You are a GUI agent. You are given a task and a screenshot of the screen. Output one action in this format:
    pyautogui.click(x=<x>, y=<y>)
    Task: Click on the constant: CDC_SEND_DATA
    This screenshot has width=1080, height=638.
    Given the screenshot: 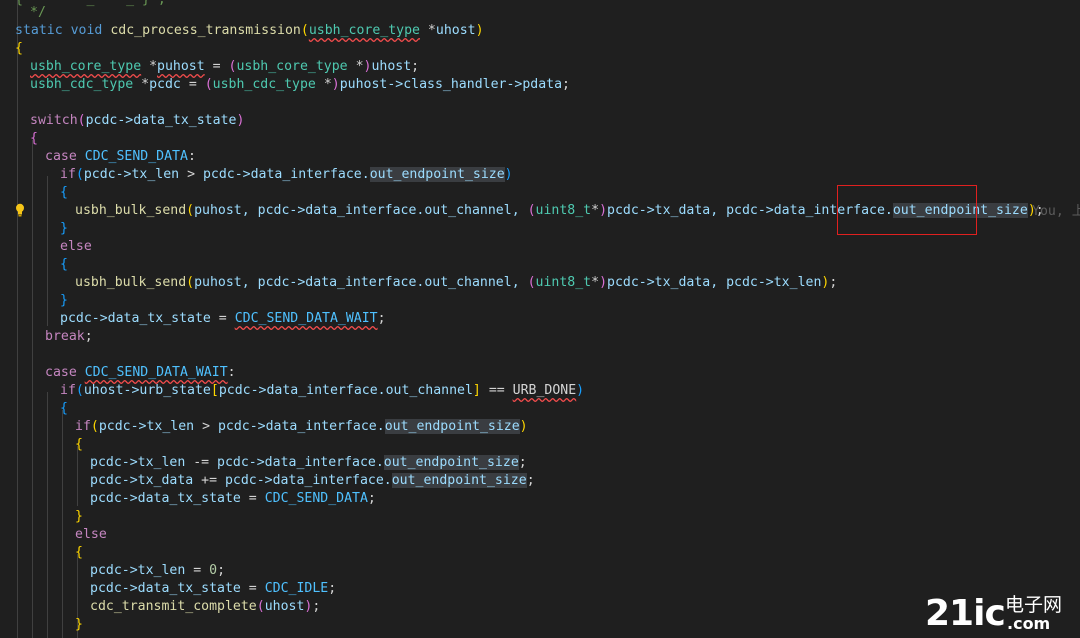 What is the action you would take?
    pyautogui.click(x=316, y=498)
    